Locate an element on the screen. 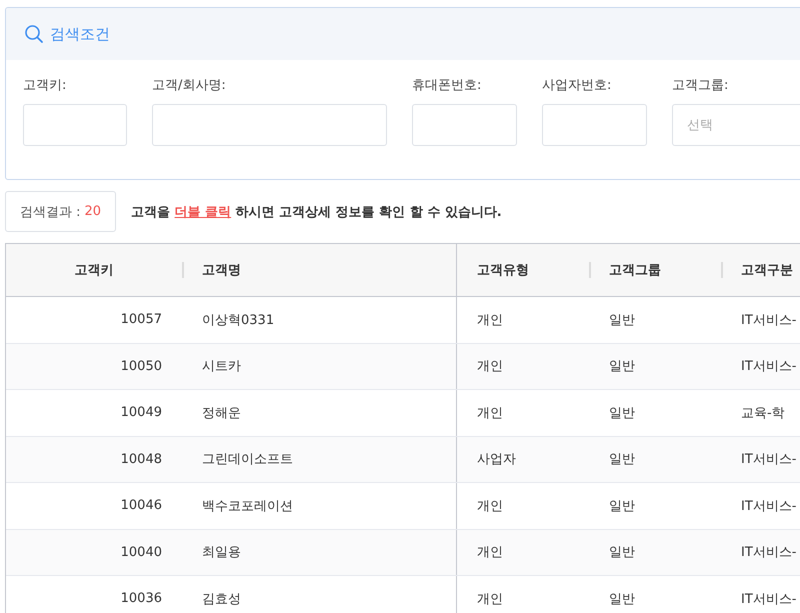 This screenshot has height=613, width=800. table-cell: 이상혁0331 is located at coordinates (319, 319).